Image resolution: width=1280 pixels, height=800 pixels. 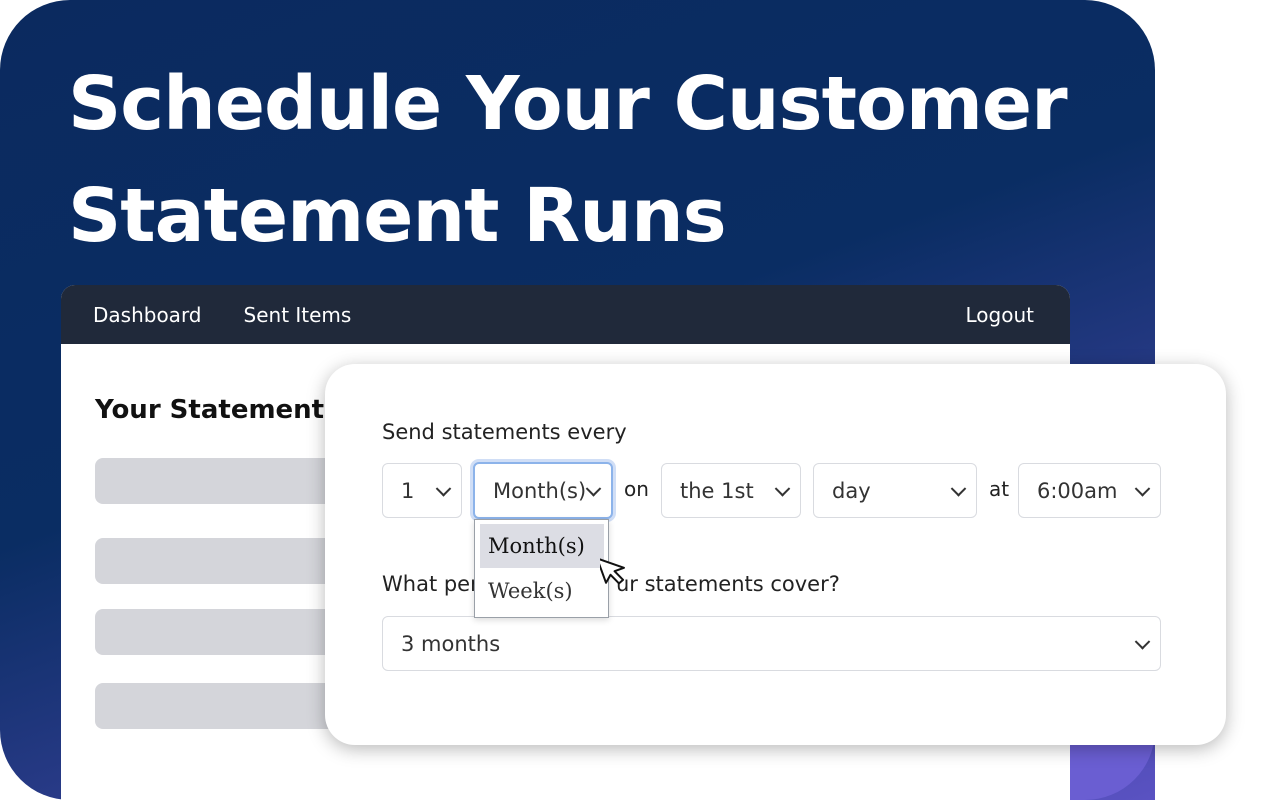 I want to click on day-type-select: day, so click(x=895, y=490).